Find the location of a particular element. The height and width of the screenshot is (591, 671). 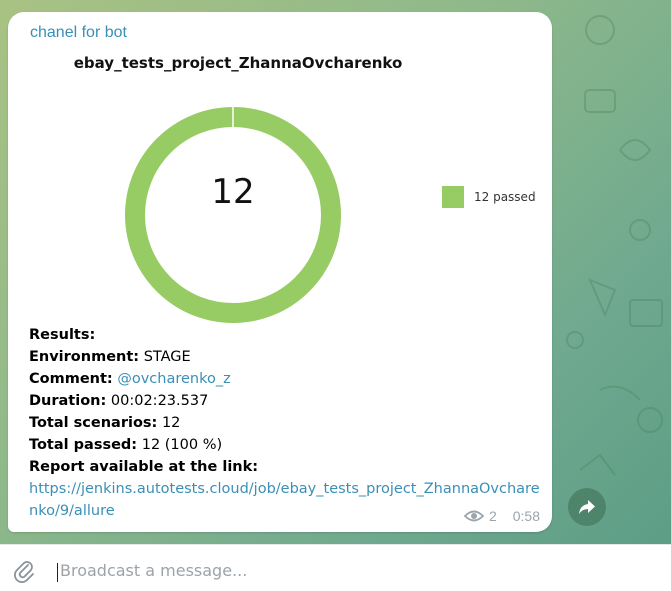

report-label: Report available at the link: is located at coordinates (144, 467).